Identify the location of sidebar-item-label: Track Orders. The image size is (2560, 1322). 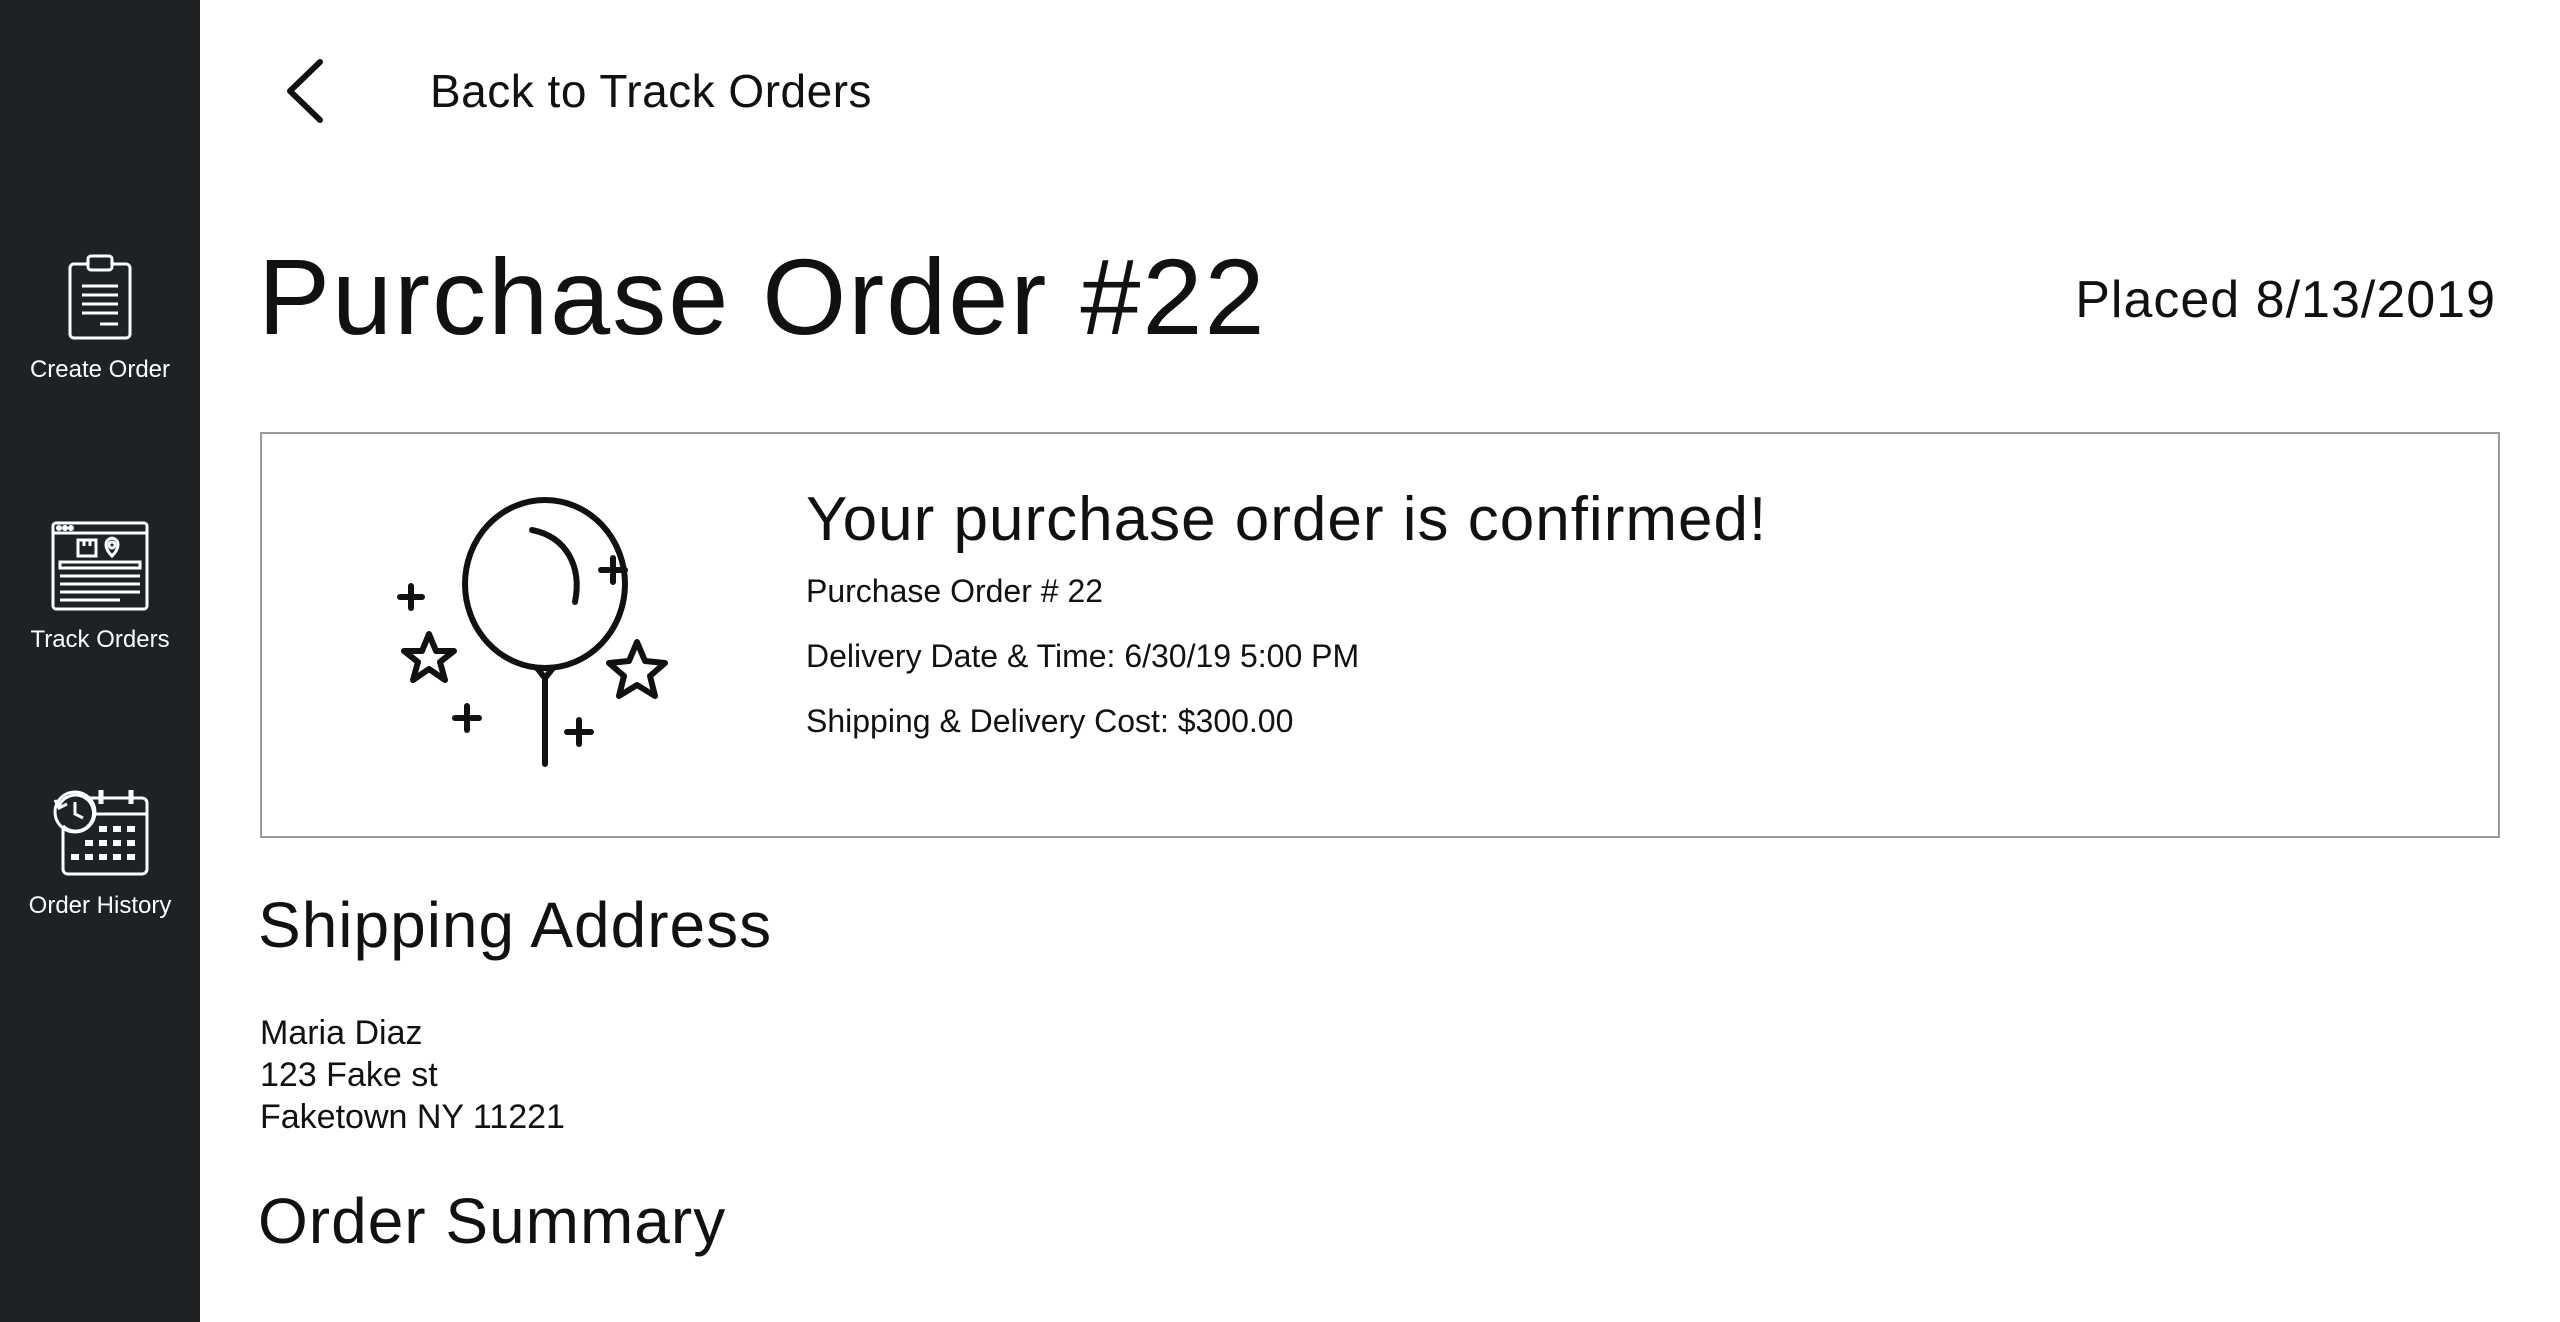
(100, 639).